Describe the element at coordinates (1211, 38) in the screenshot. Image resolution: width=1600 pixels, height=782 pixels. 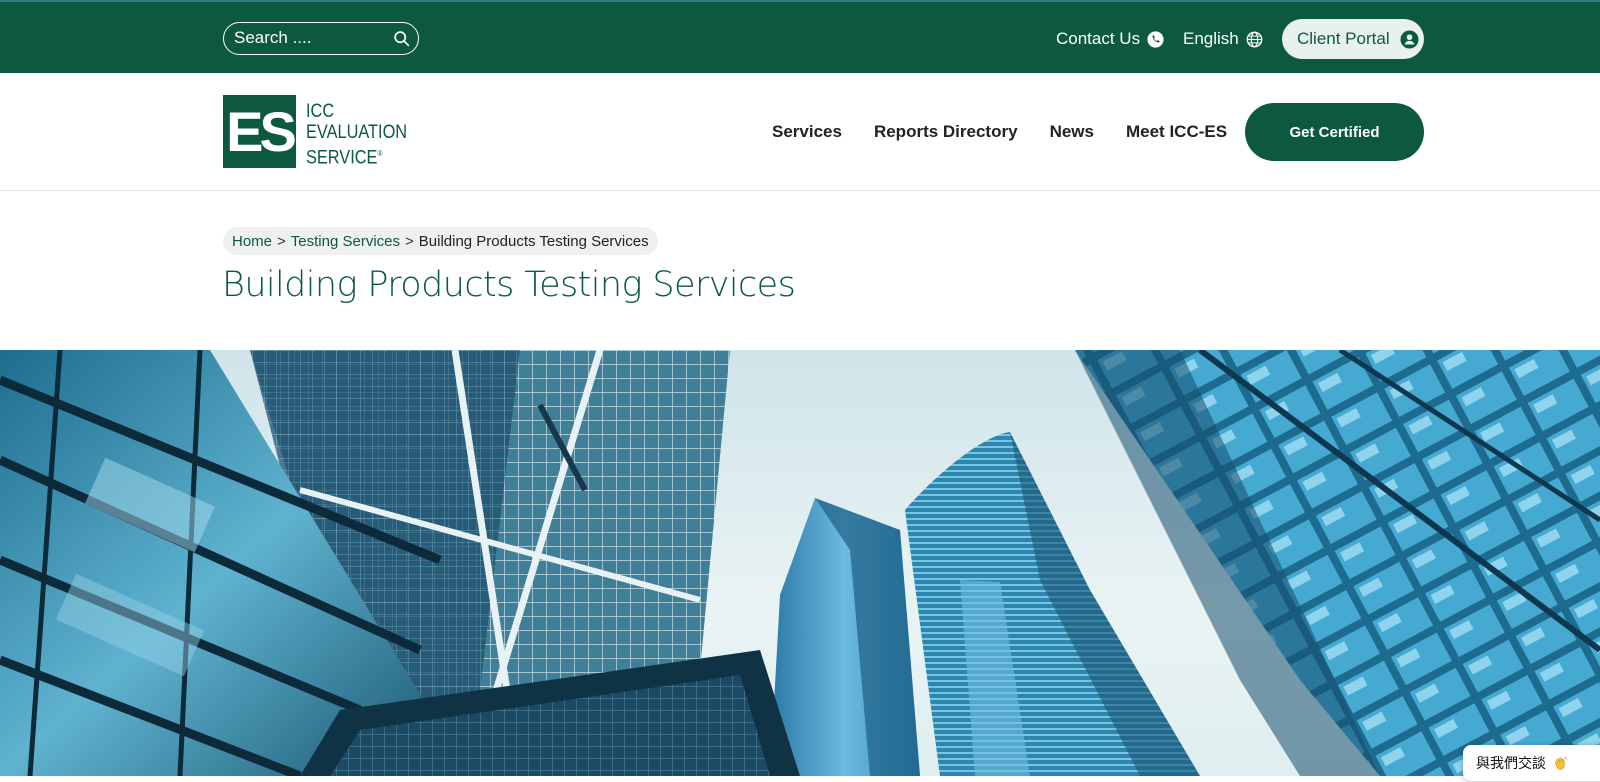
I see `language-label: English` at that location.